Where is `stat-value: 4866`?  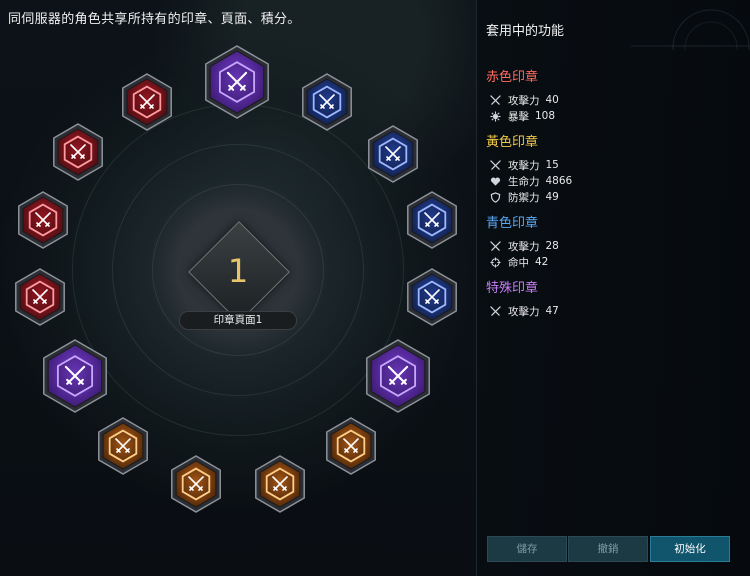 stat-value: 4866 is located at coordinates (559, 181).